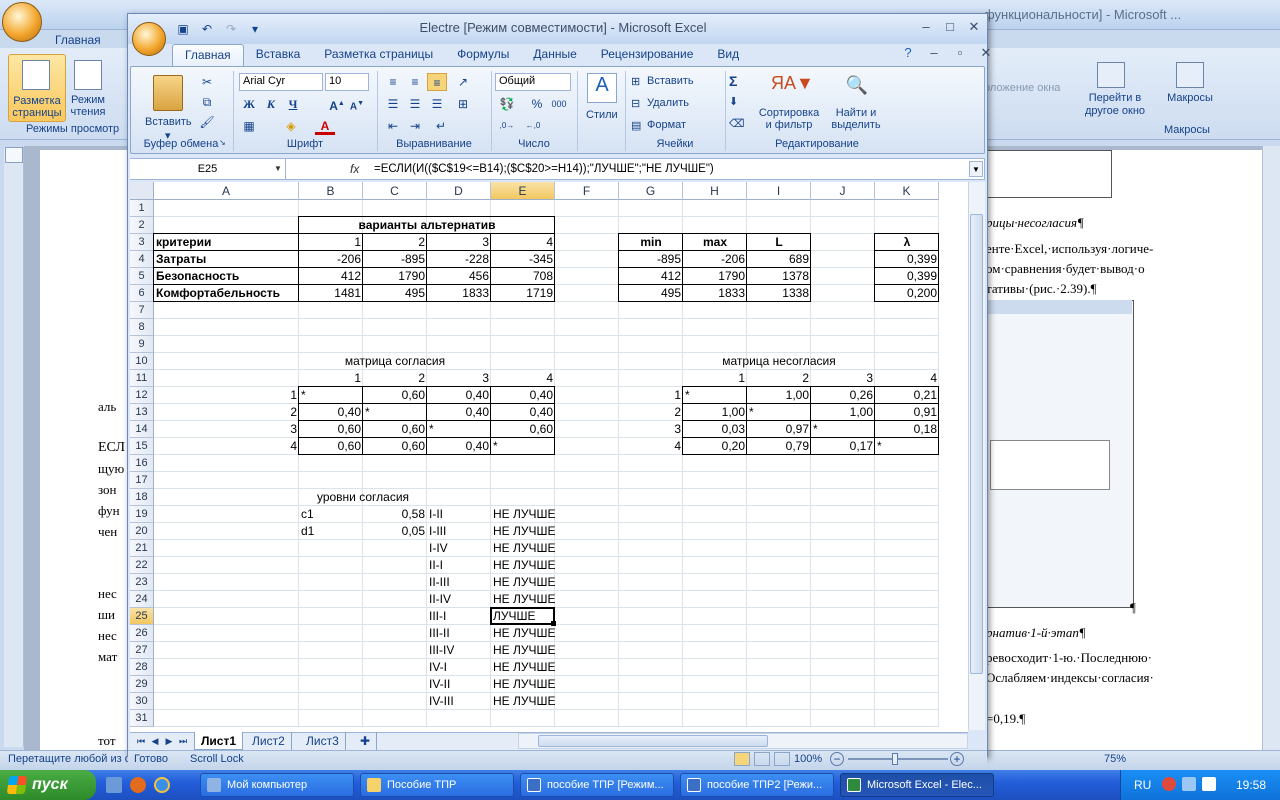 Image resolution: width=1280 pixels, height=800 pixels. I want to click on cell-a14: 3, so click(226, 429).